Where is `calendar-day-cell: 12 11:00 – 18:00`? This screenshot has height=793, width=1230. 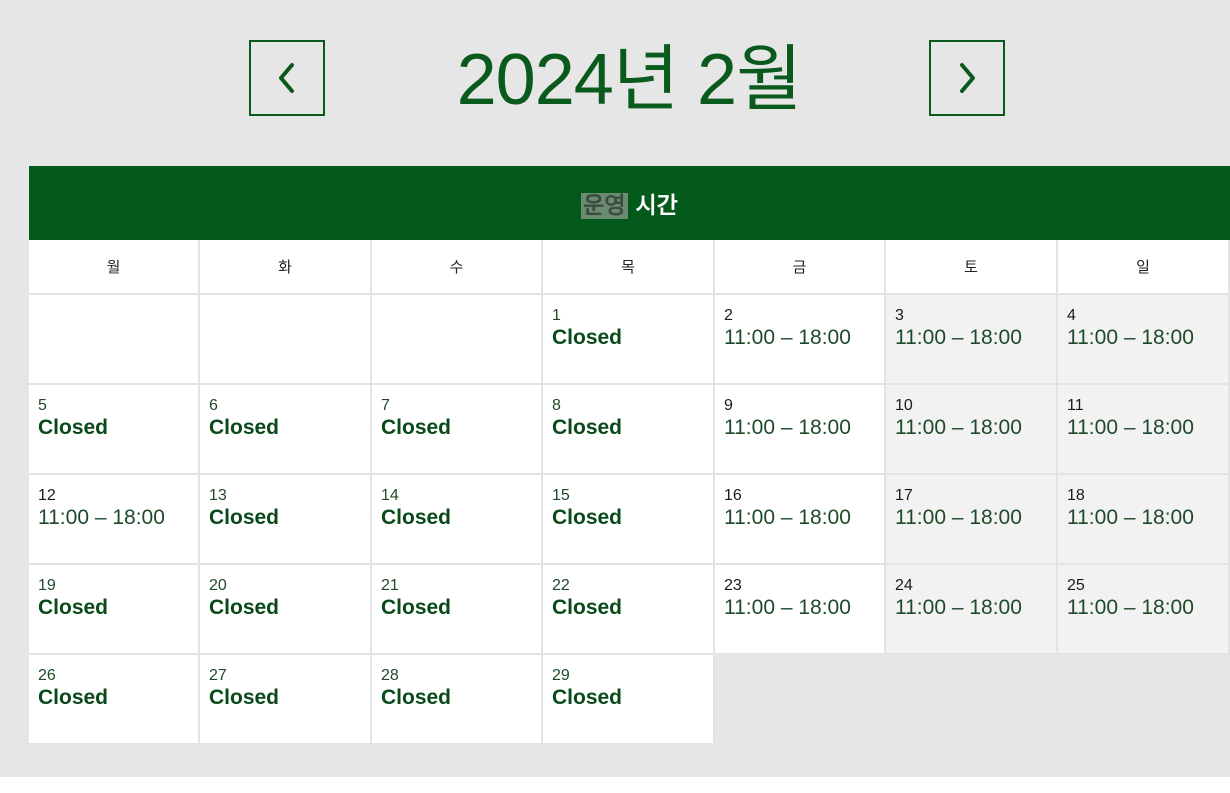
calendar-day-cell: 12 11:00 – 18:00 is located at coordinates (114, 520).